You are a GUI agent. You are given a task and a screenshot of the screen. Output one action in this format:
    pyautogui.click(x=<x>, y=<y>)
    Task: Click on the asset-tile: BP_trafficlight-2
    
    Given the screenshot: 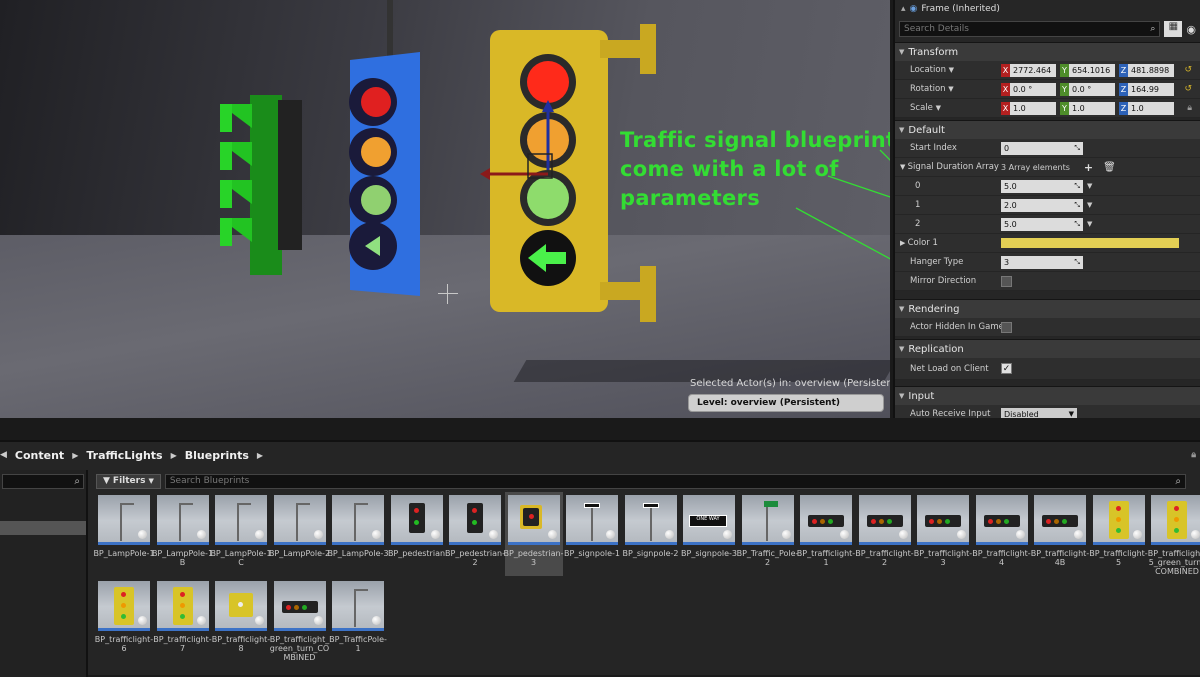 What is the action you would take?
    pyautogui.click(x=884, y=534)
    